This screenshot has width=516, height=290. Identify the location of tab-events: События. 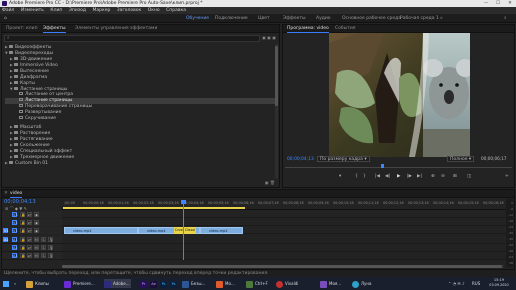
(345, 29).